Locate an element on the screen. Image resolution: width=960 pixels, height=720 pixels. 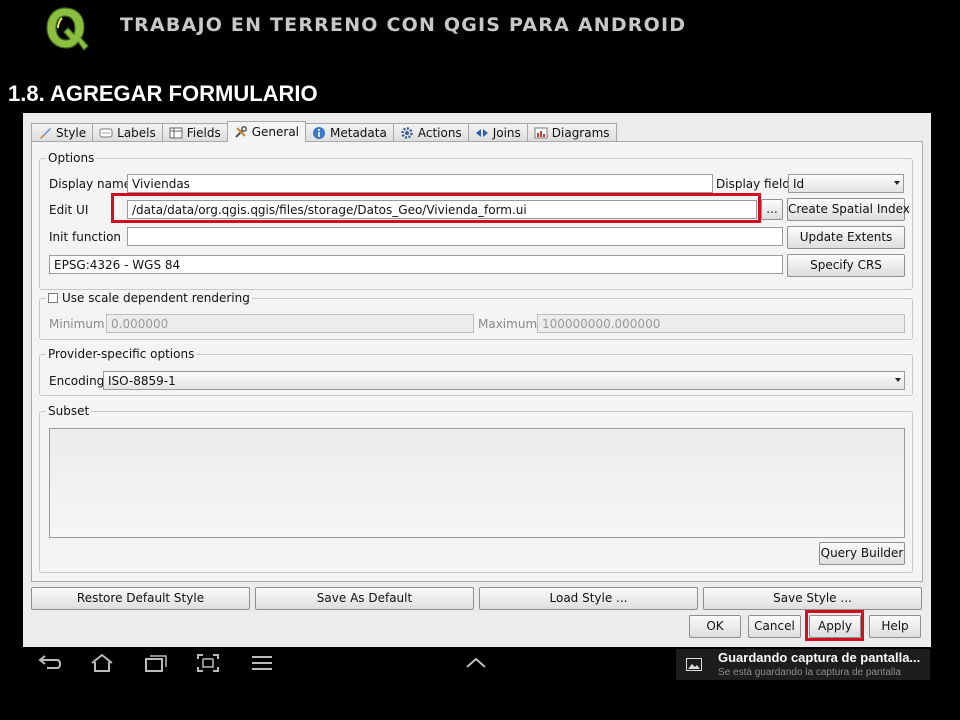
maximum-input: 100000000.000000 is located at coordinates (721, 323).